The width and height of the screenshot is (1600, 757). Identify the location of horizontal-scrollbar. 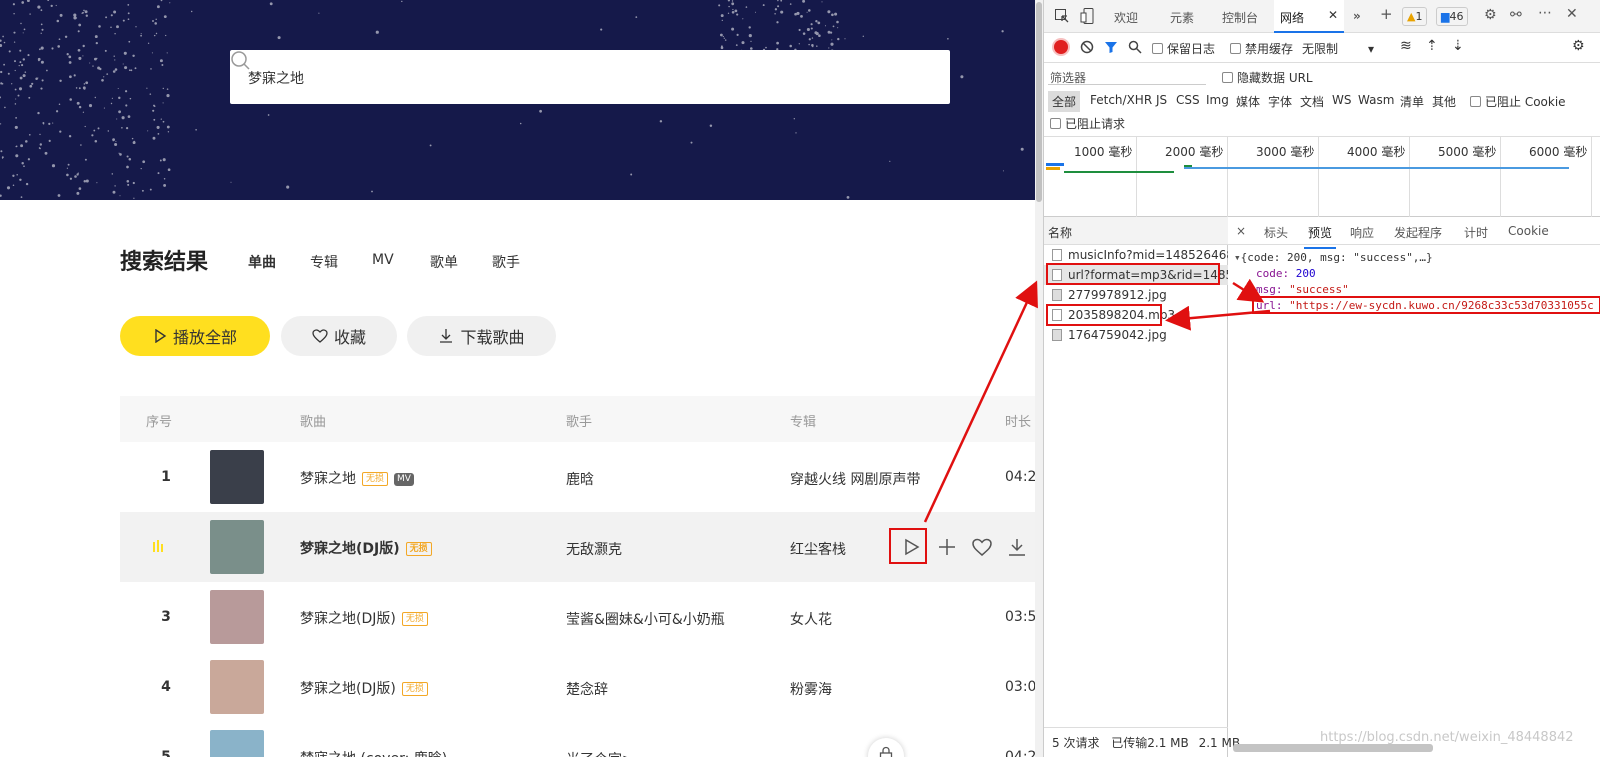
(1333, 748).